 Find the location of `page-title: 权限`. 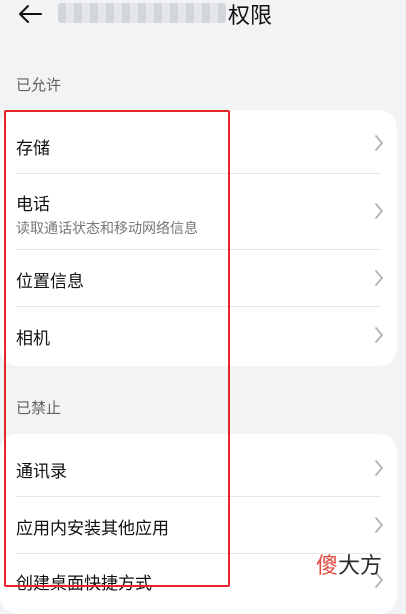

page-title: 权限 is located at coordinates (250, 16).